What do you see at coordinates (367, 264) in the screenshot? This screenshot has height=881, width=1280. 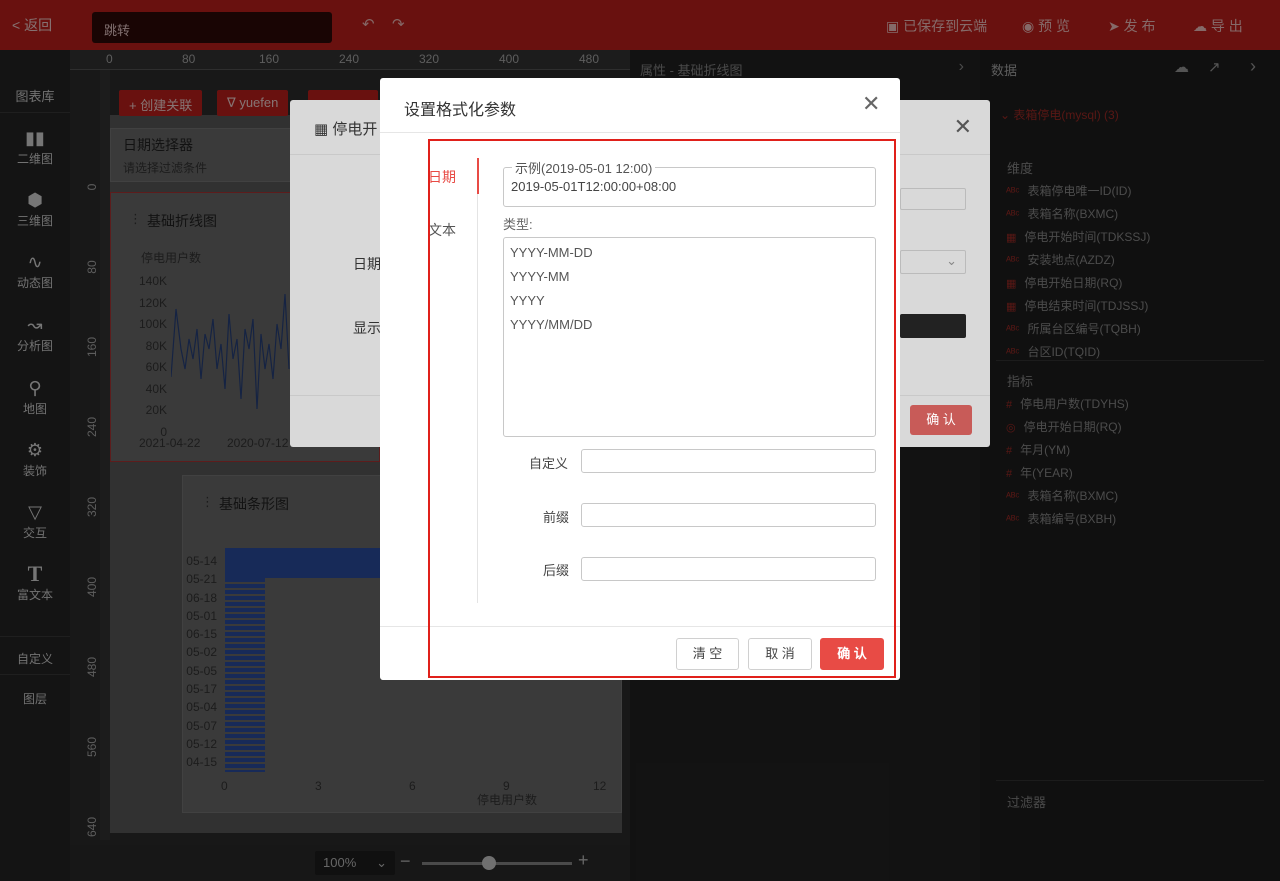 I see `date-label: 日期` at bounding box center [367, 264].